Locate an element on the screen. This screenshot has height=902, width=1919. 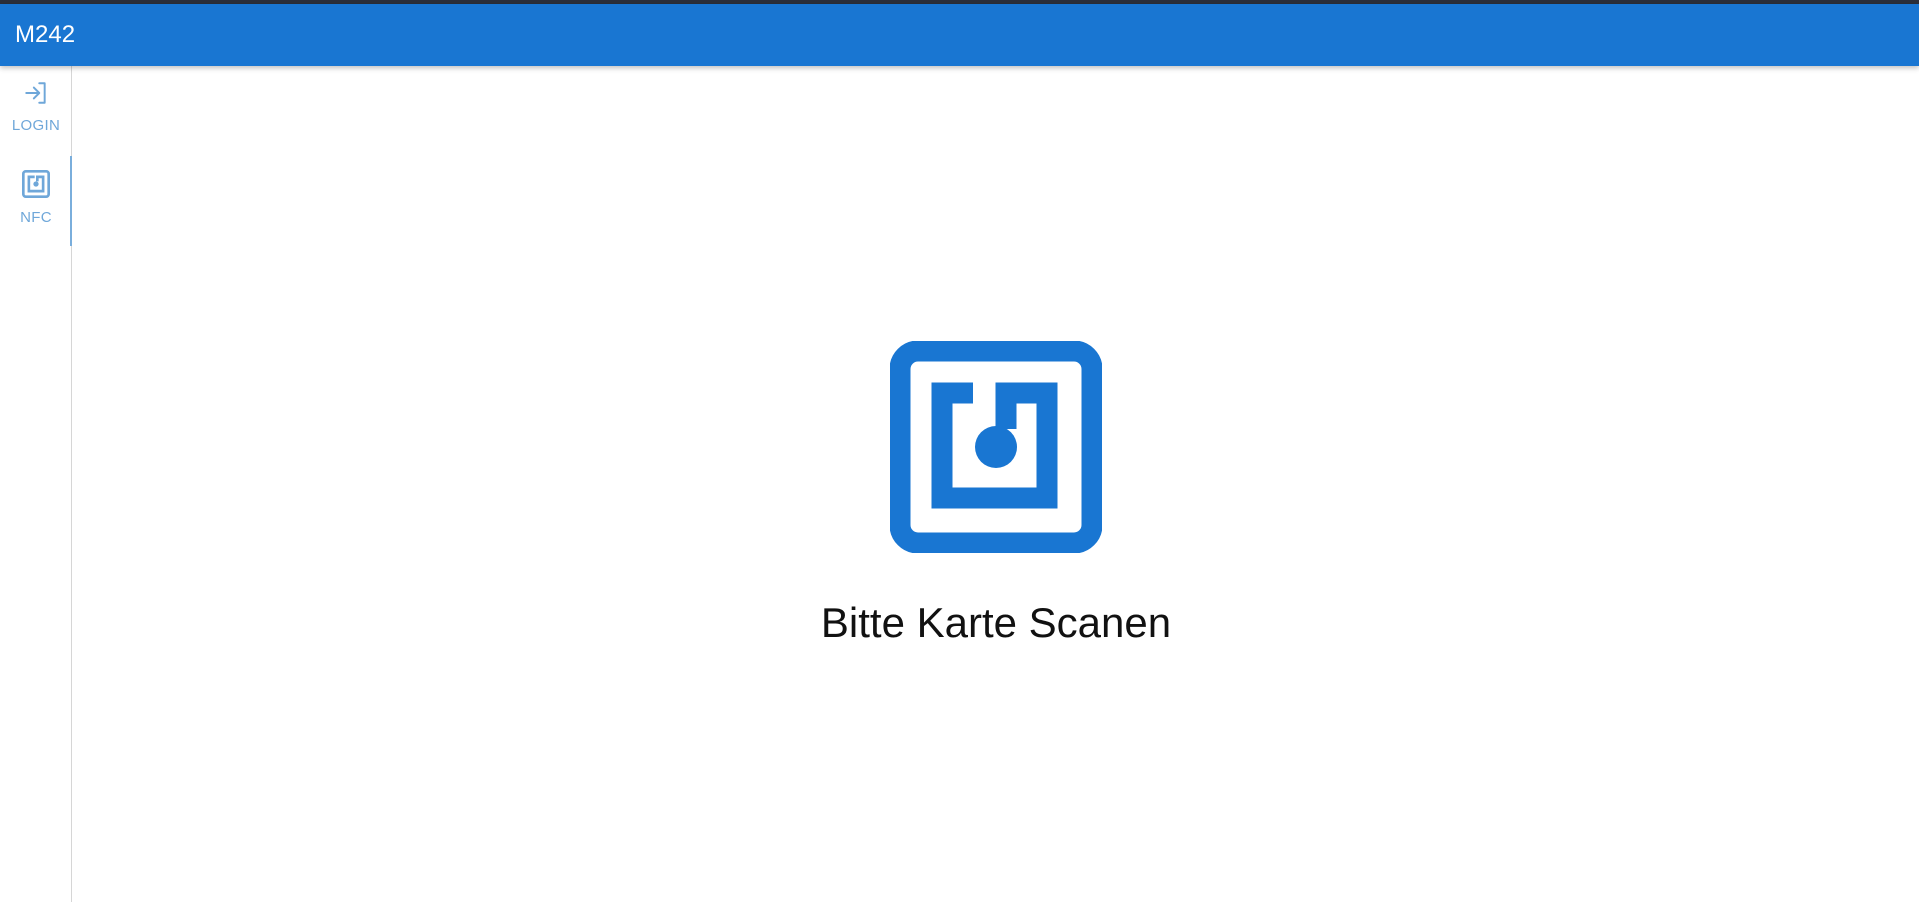
app-bar: M242 is located at coordinates (959, 35).